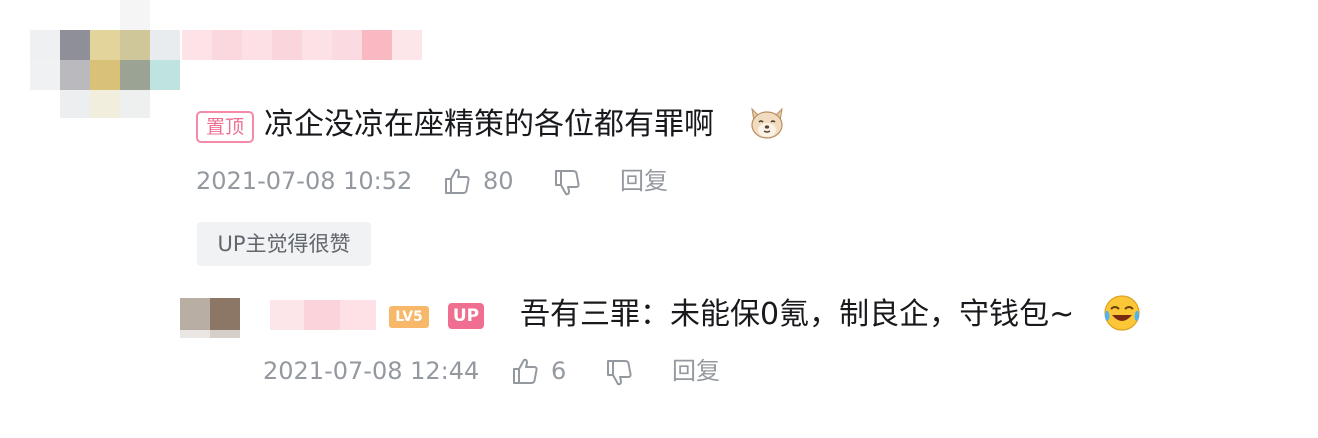  I want to click on comment-timestamp: 2021-07-08 10:52, so click(304, 181).